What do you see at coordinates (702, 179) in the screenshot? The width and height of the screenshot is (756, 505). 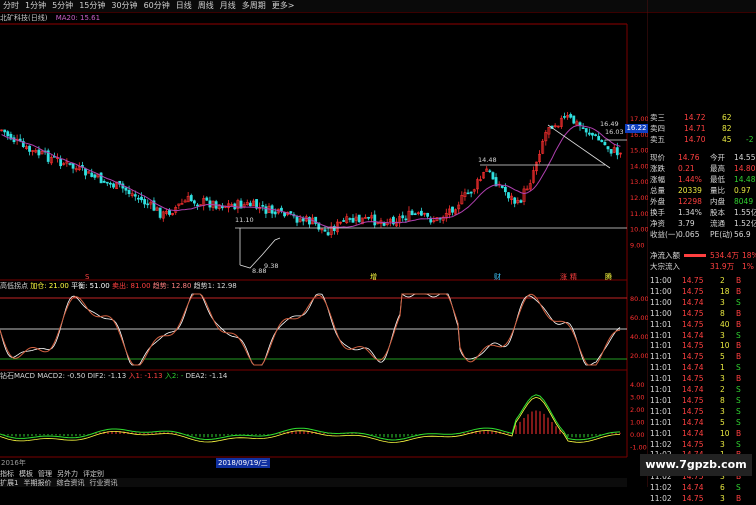 I see `quote-row: 涨幅 1.44% 最低 14.48` at bounding box center [702, 179].